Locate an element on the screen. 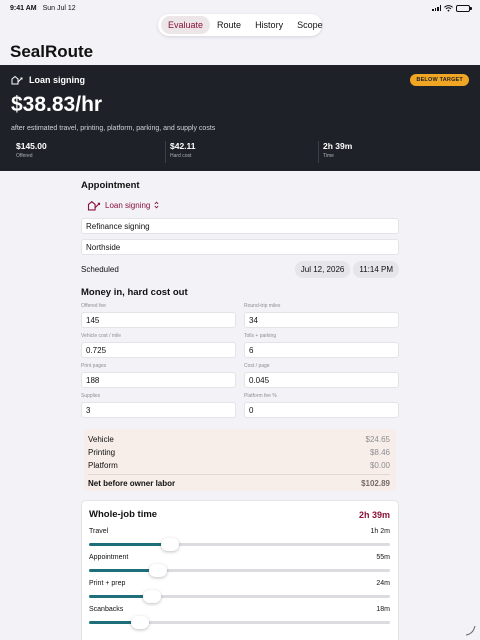  field-label: Supplies is located at coordinates (91, 396).